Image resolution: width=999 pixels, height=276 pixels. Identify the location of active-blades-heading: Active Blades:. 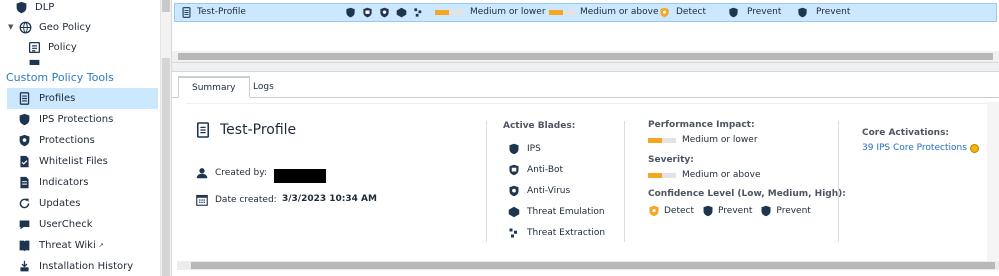
(539, 126).